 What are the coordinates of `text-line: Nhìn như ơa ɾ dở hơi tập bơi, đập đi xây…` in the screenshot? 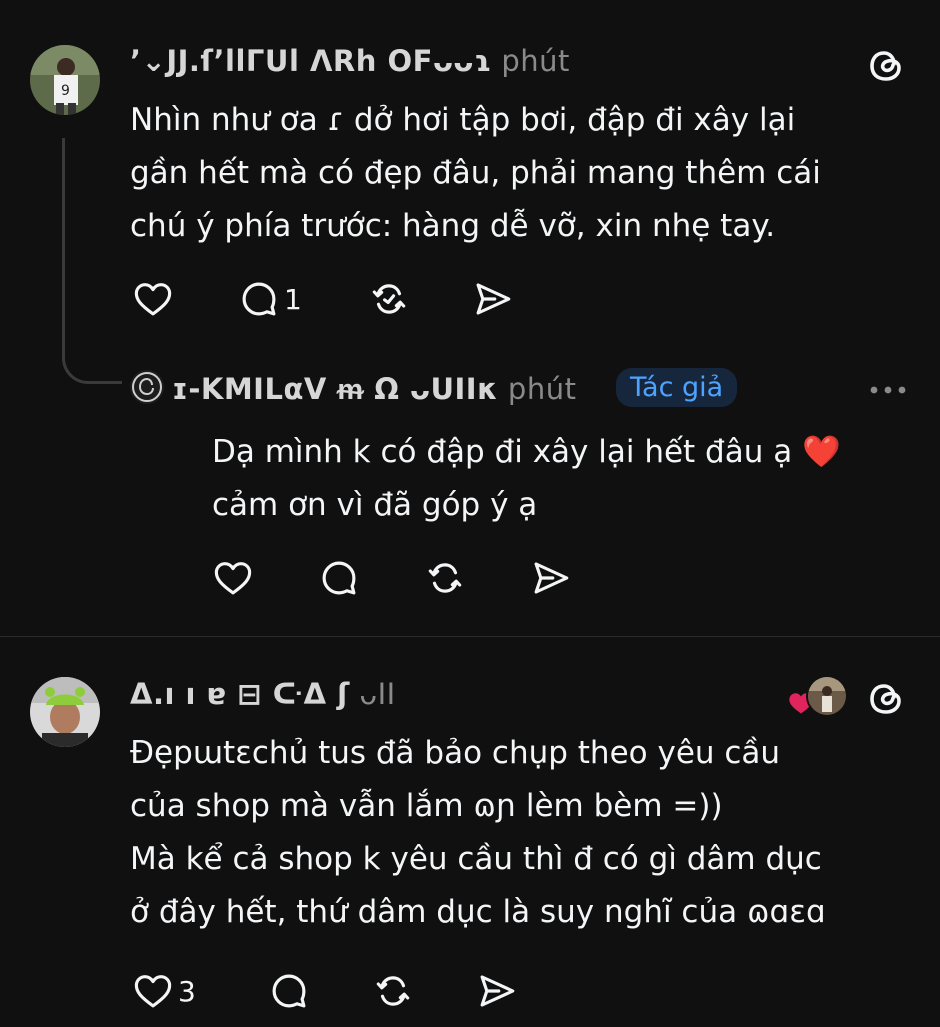 It's located at (463, 120).